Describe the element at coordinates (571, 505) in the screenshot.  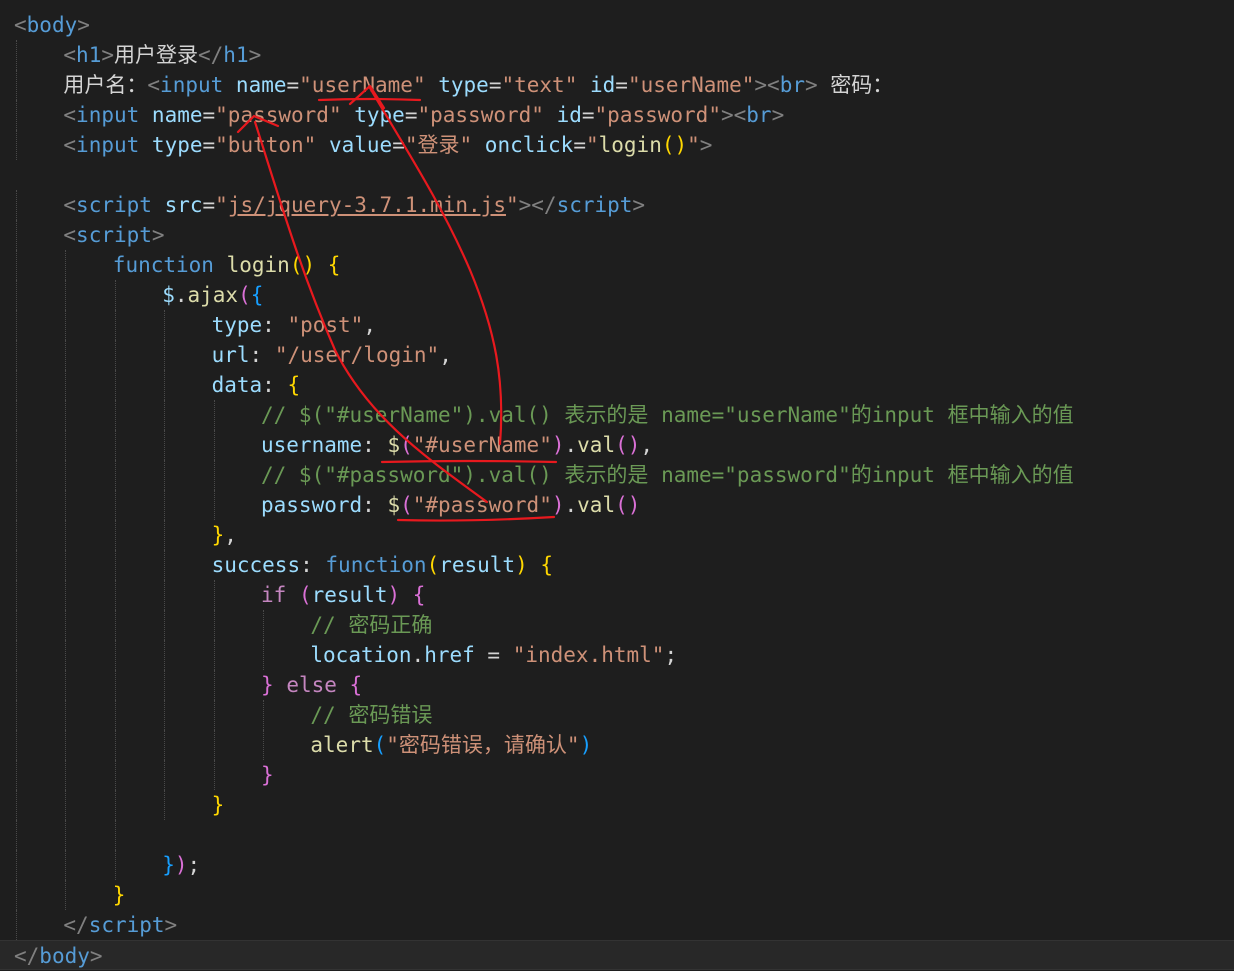
I see `code-token: .` at that location.